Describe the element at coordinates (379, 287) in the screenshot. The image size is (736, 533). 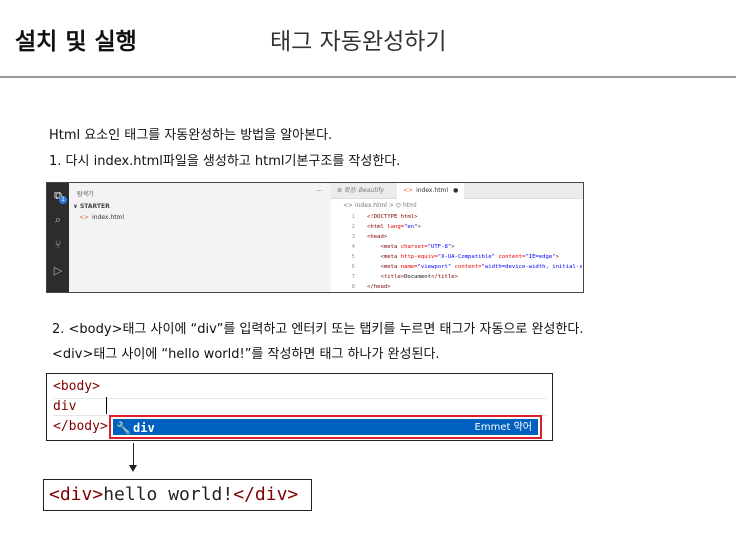
I see `code-token: </head>` at that location.